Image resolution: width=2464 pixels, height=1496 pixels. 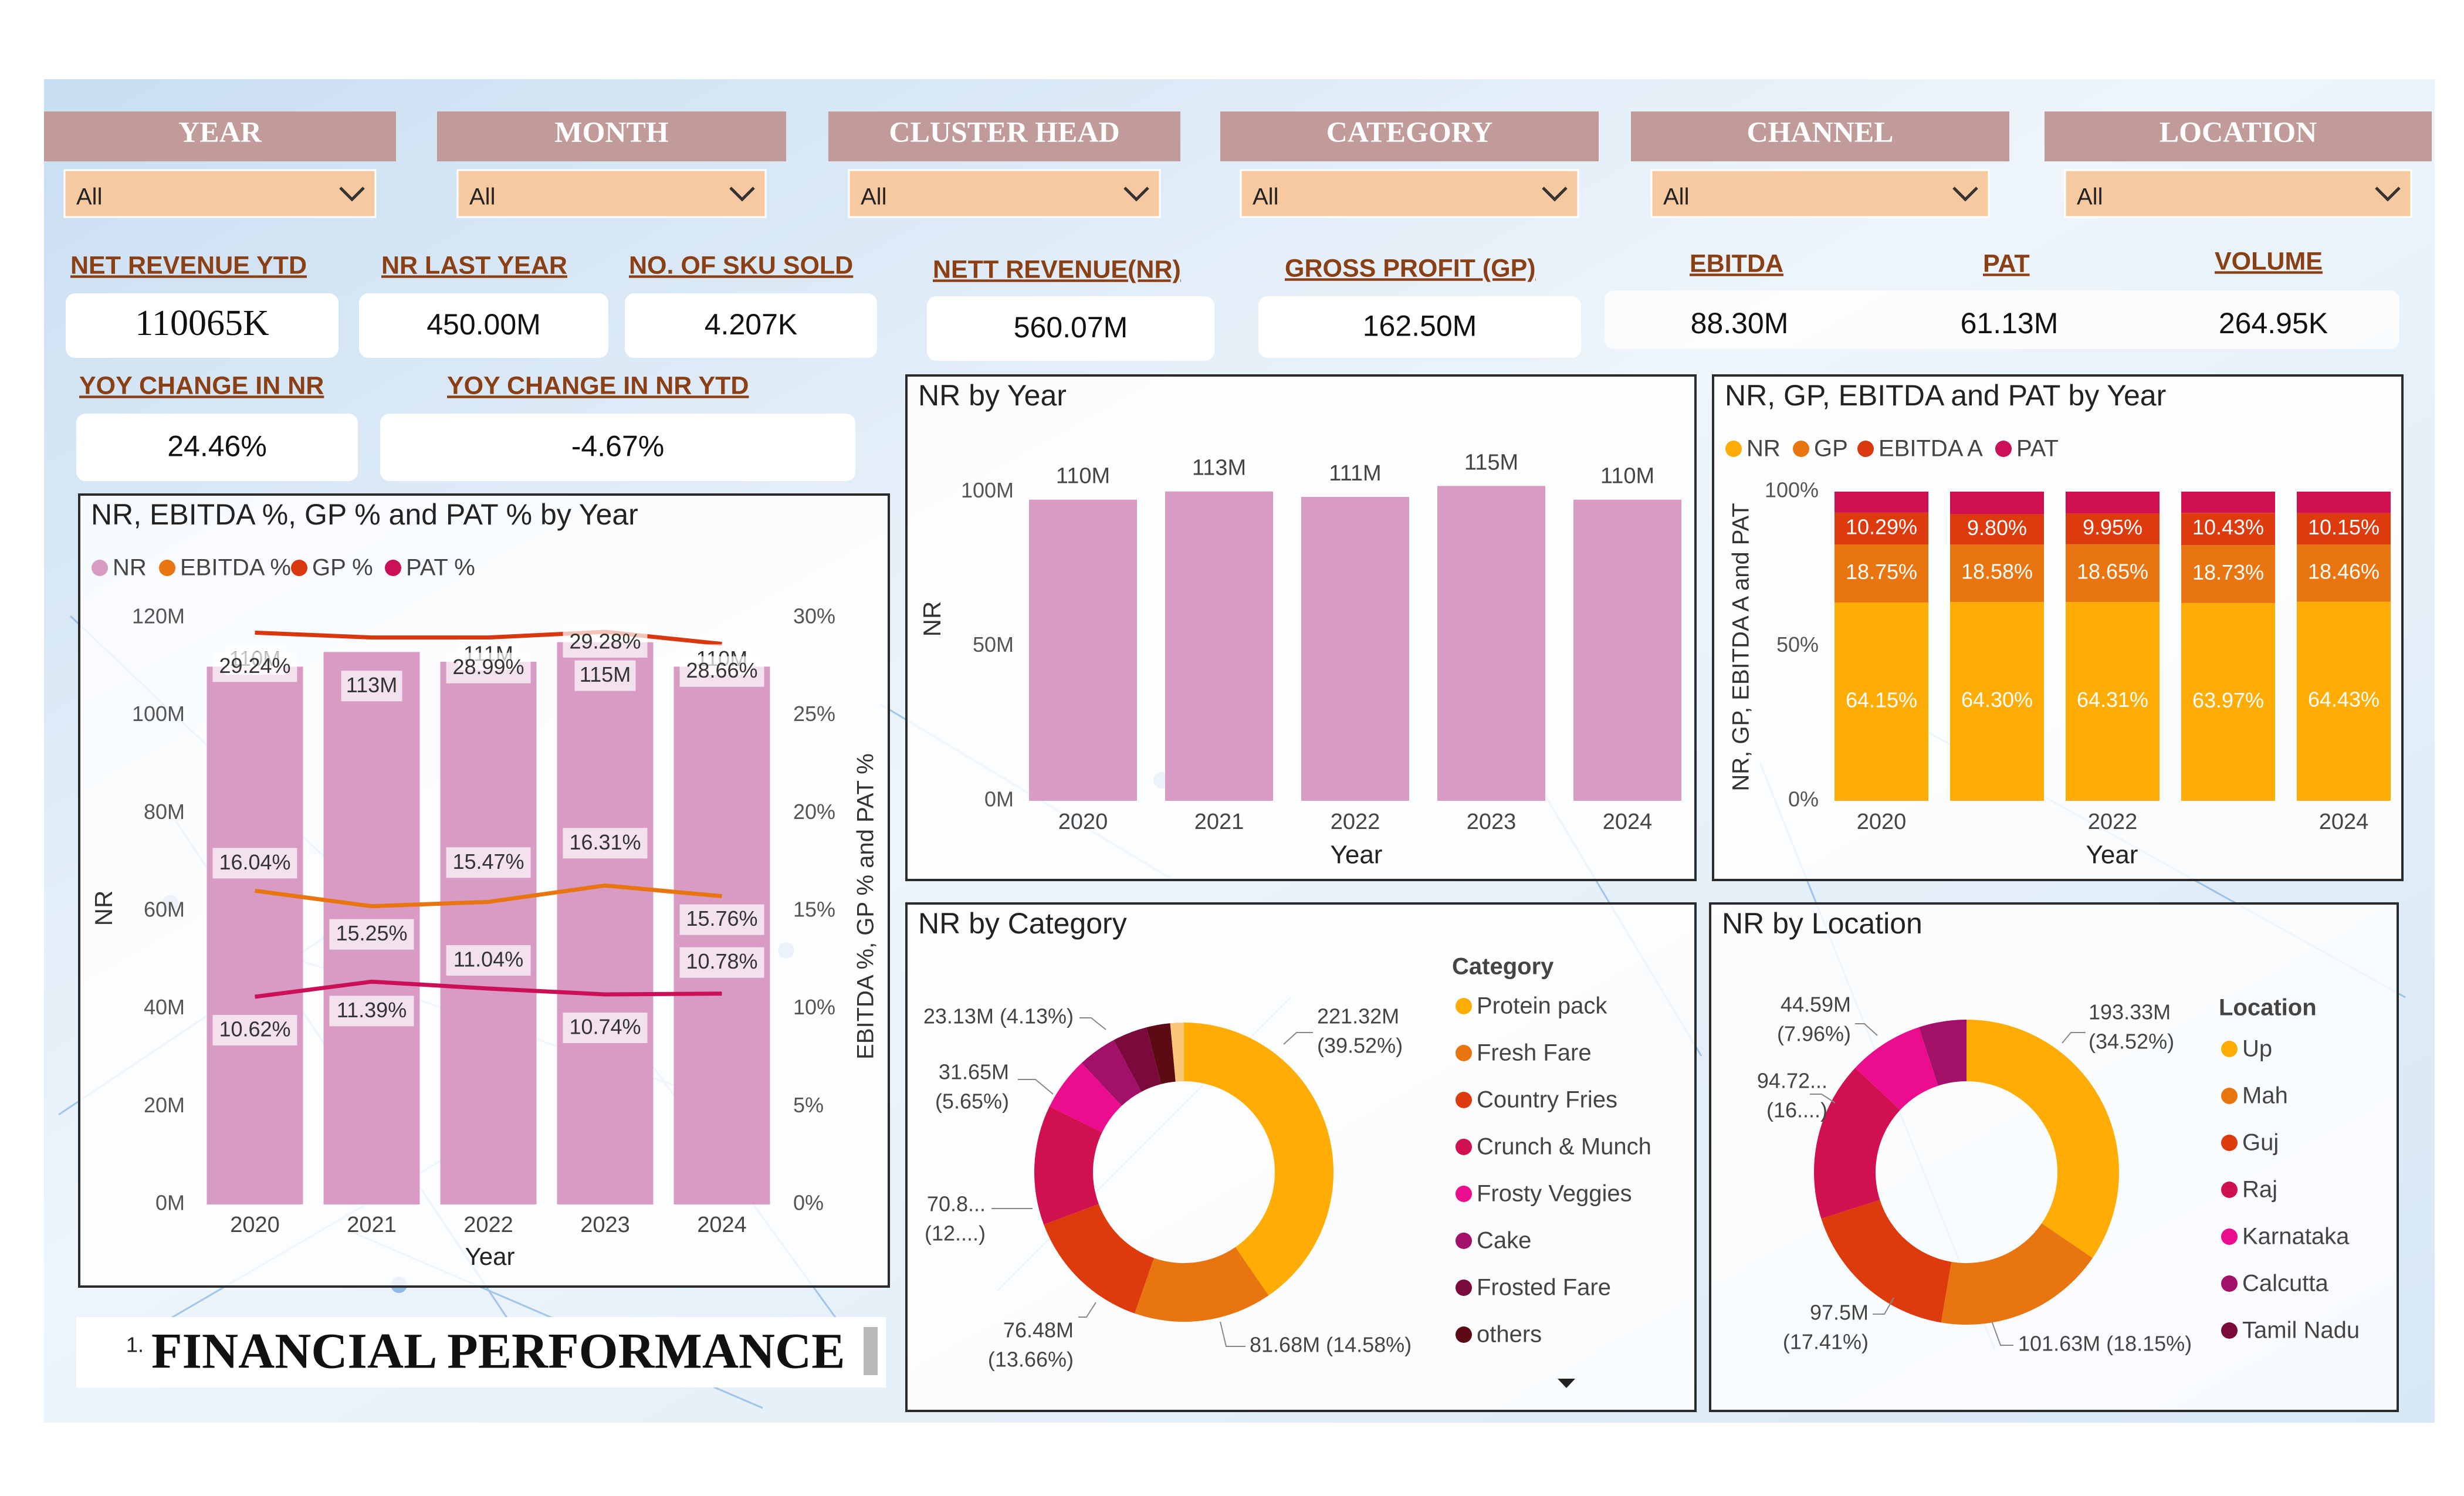 I want to click on kpi-label: VOLUME, so click(x=2269, y=261).